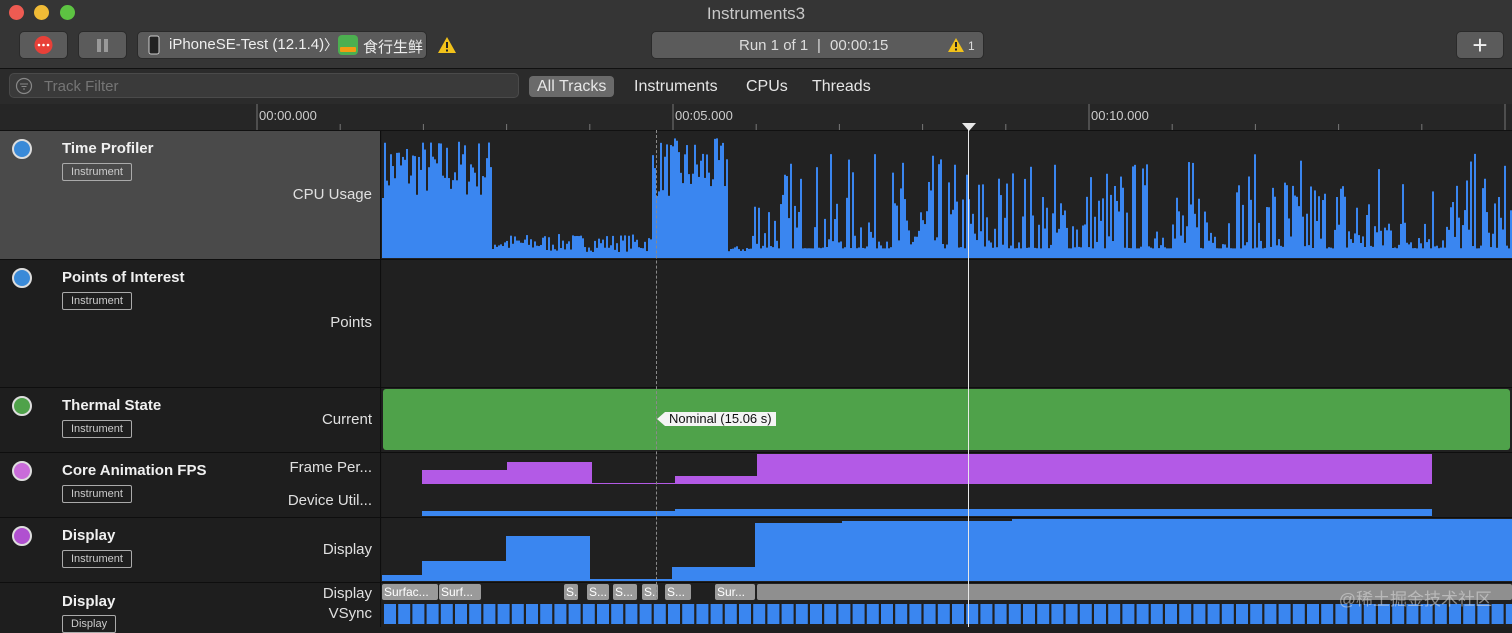 The height and width of the screenshot is (633, 1512). I want to click on track-filter-field, so click(264, 85).